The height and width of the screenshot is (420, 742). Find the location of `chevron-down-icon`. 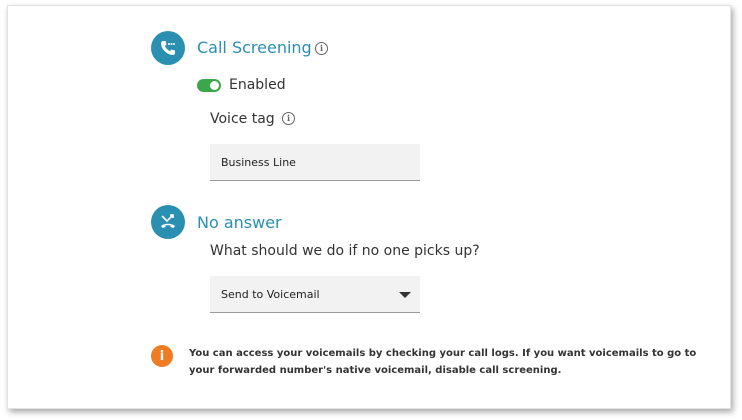

chevron-down-icon is located at coordinates (405, 295).